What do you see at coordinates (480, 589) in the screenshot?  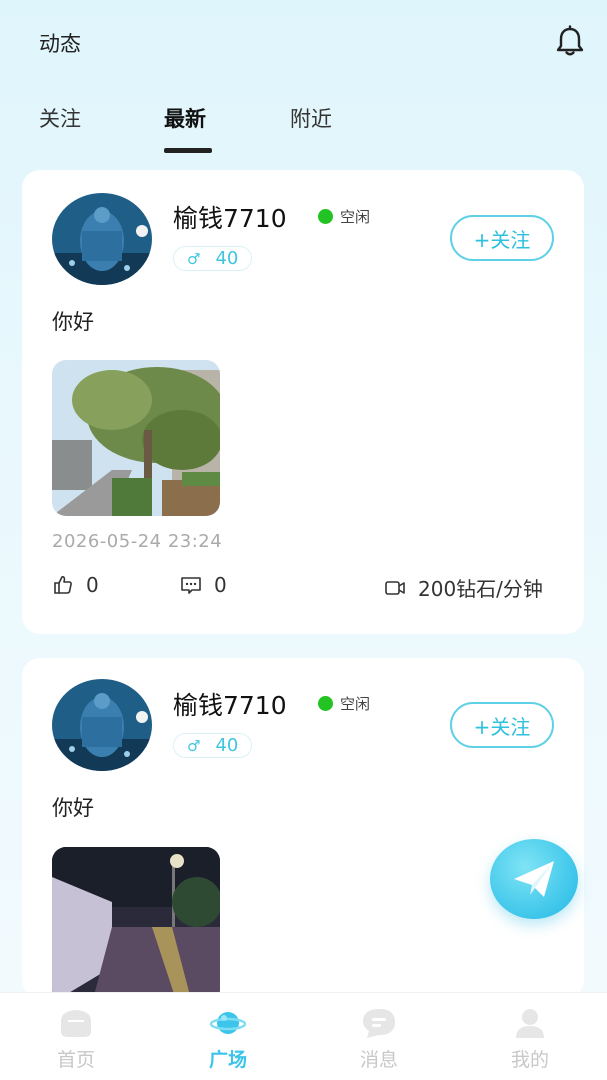 I see `price-text: 200钻石/分钟` at bounding box center [480, 589].